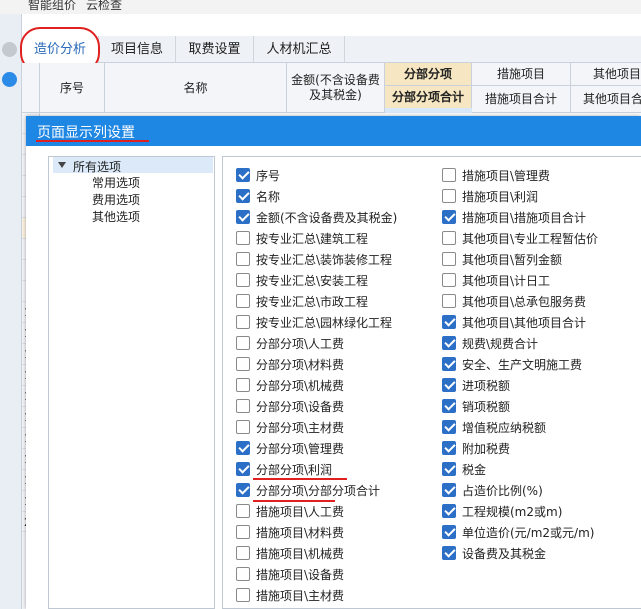 The image size is (641, 609). What do you see at coordinates (428, 97) in the screenshot?
I see `col-fbfx-total: 分部分项合计` at bounding box center [428, 97].